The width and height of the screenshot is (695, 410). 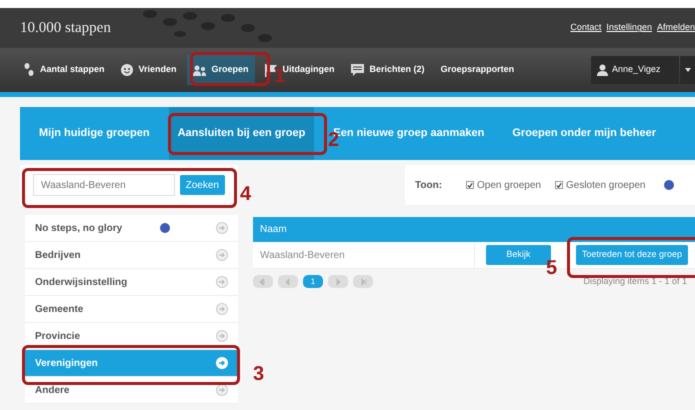 What do you see at coordinates (675, 28) in the screenshot?
I see `header-link: Afmelden` at bounding box center [675, 28].